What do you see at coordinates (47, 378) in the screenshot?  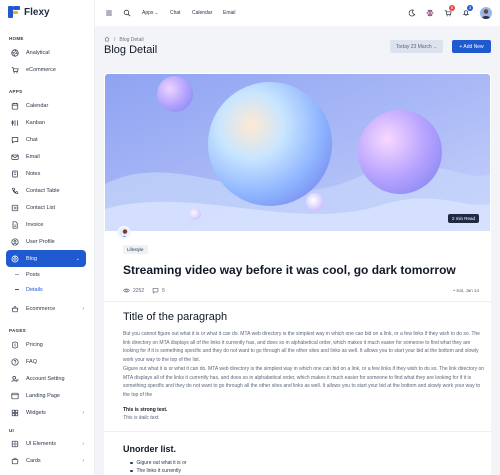 I see `sidebar-item-account-setting: Account Setting` at bounding box center [47, 378].